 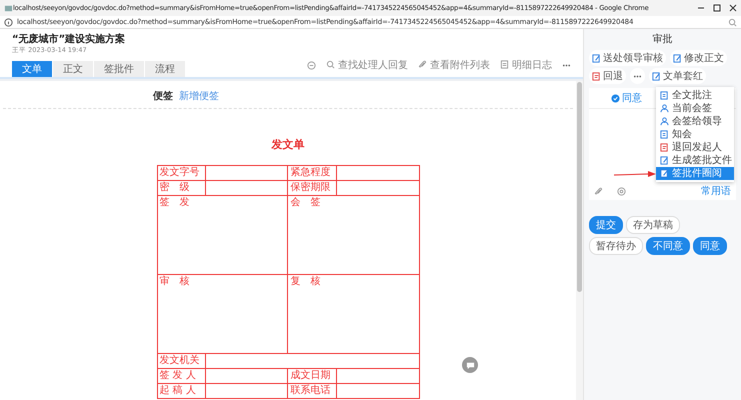 What do you see at coordinates (668, 246) in the screenshot?
I see `action-button: 不同意` at bounding box center [668, 246].